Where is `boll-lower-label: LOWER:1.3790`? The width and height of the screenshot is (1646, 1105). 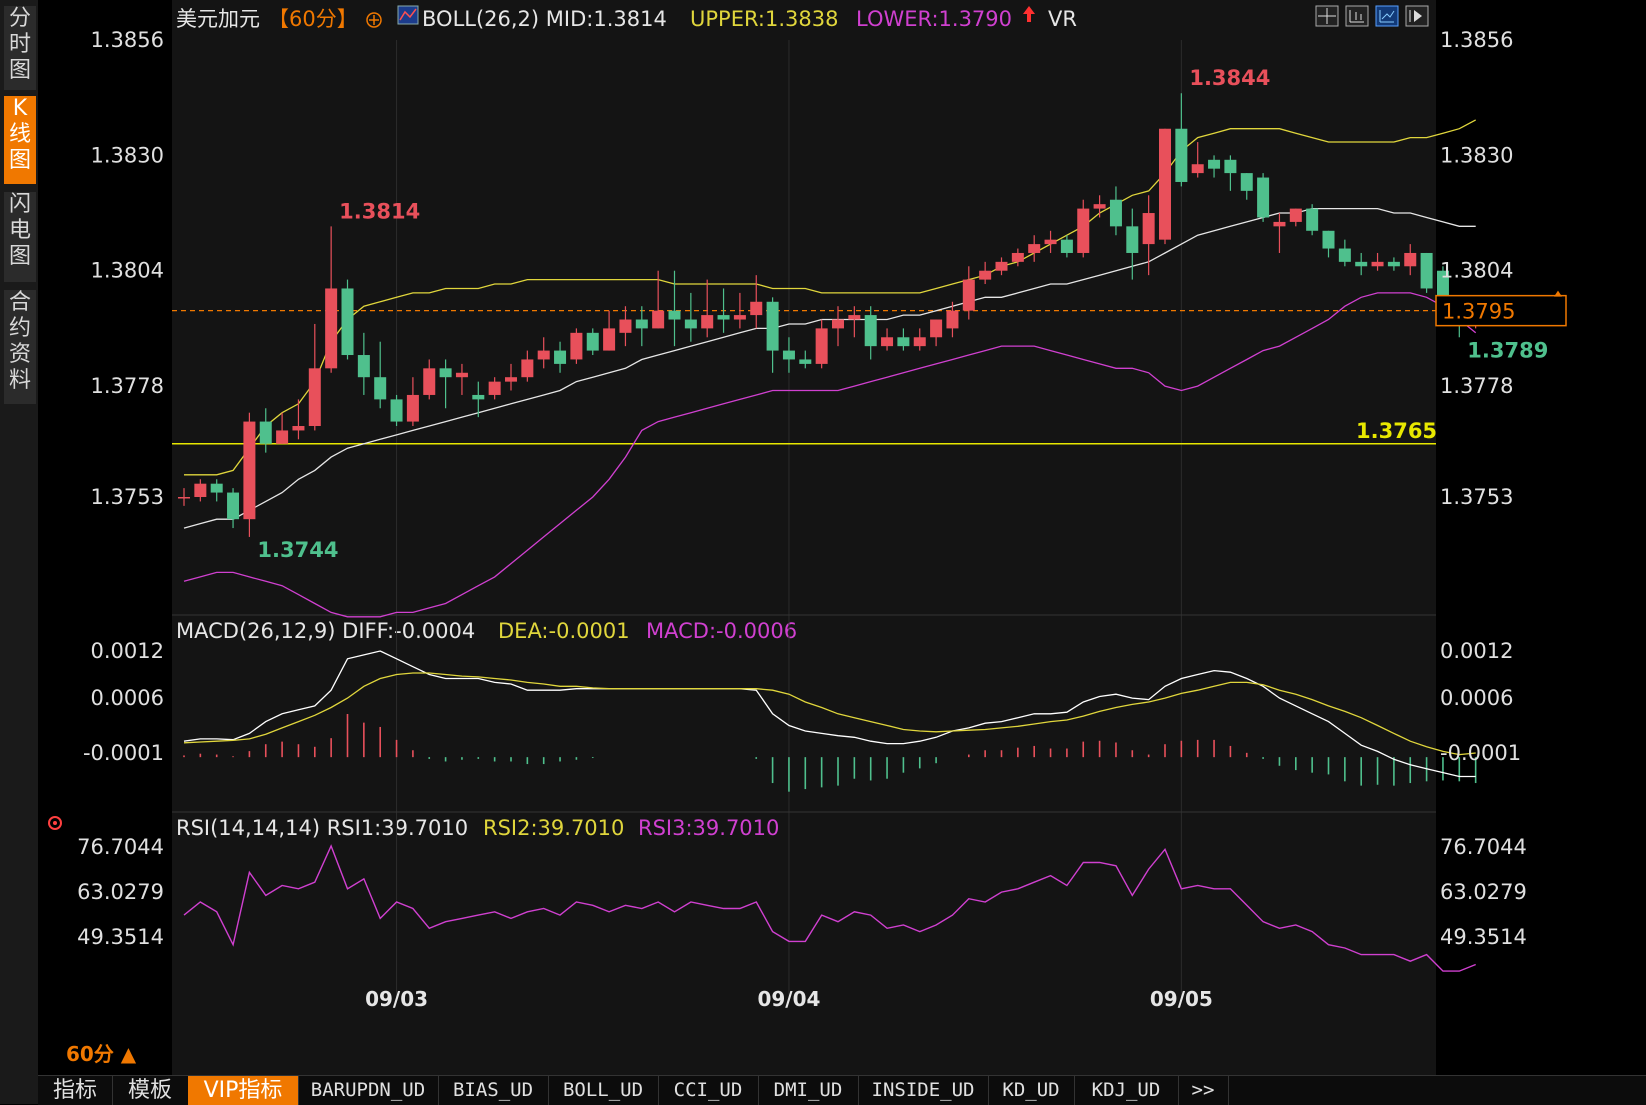 boll-lower-label: LOWER:1.3790 is located at coordinates (934, 19).